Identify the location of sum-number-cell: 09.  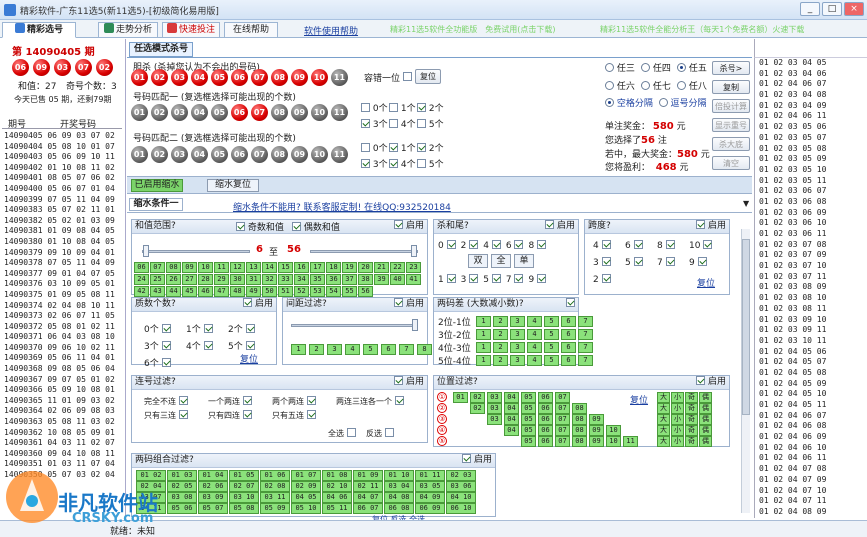
(189, 267).